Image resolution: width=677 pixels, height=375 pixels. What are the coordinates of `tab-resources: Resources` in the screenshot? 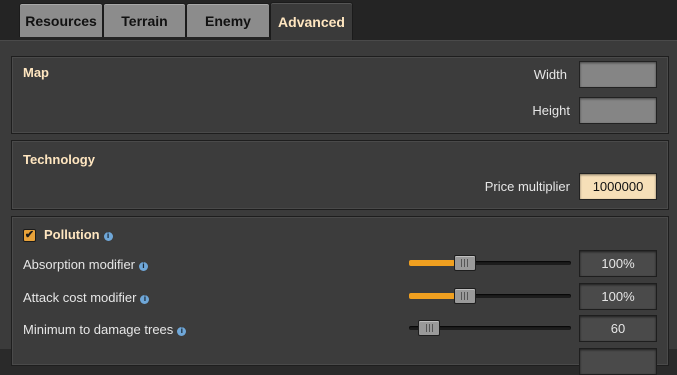 It's located at (61, 20).